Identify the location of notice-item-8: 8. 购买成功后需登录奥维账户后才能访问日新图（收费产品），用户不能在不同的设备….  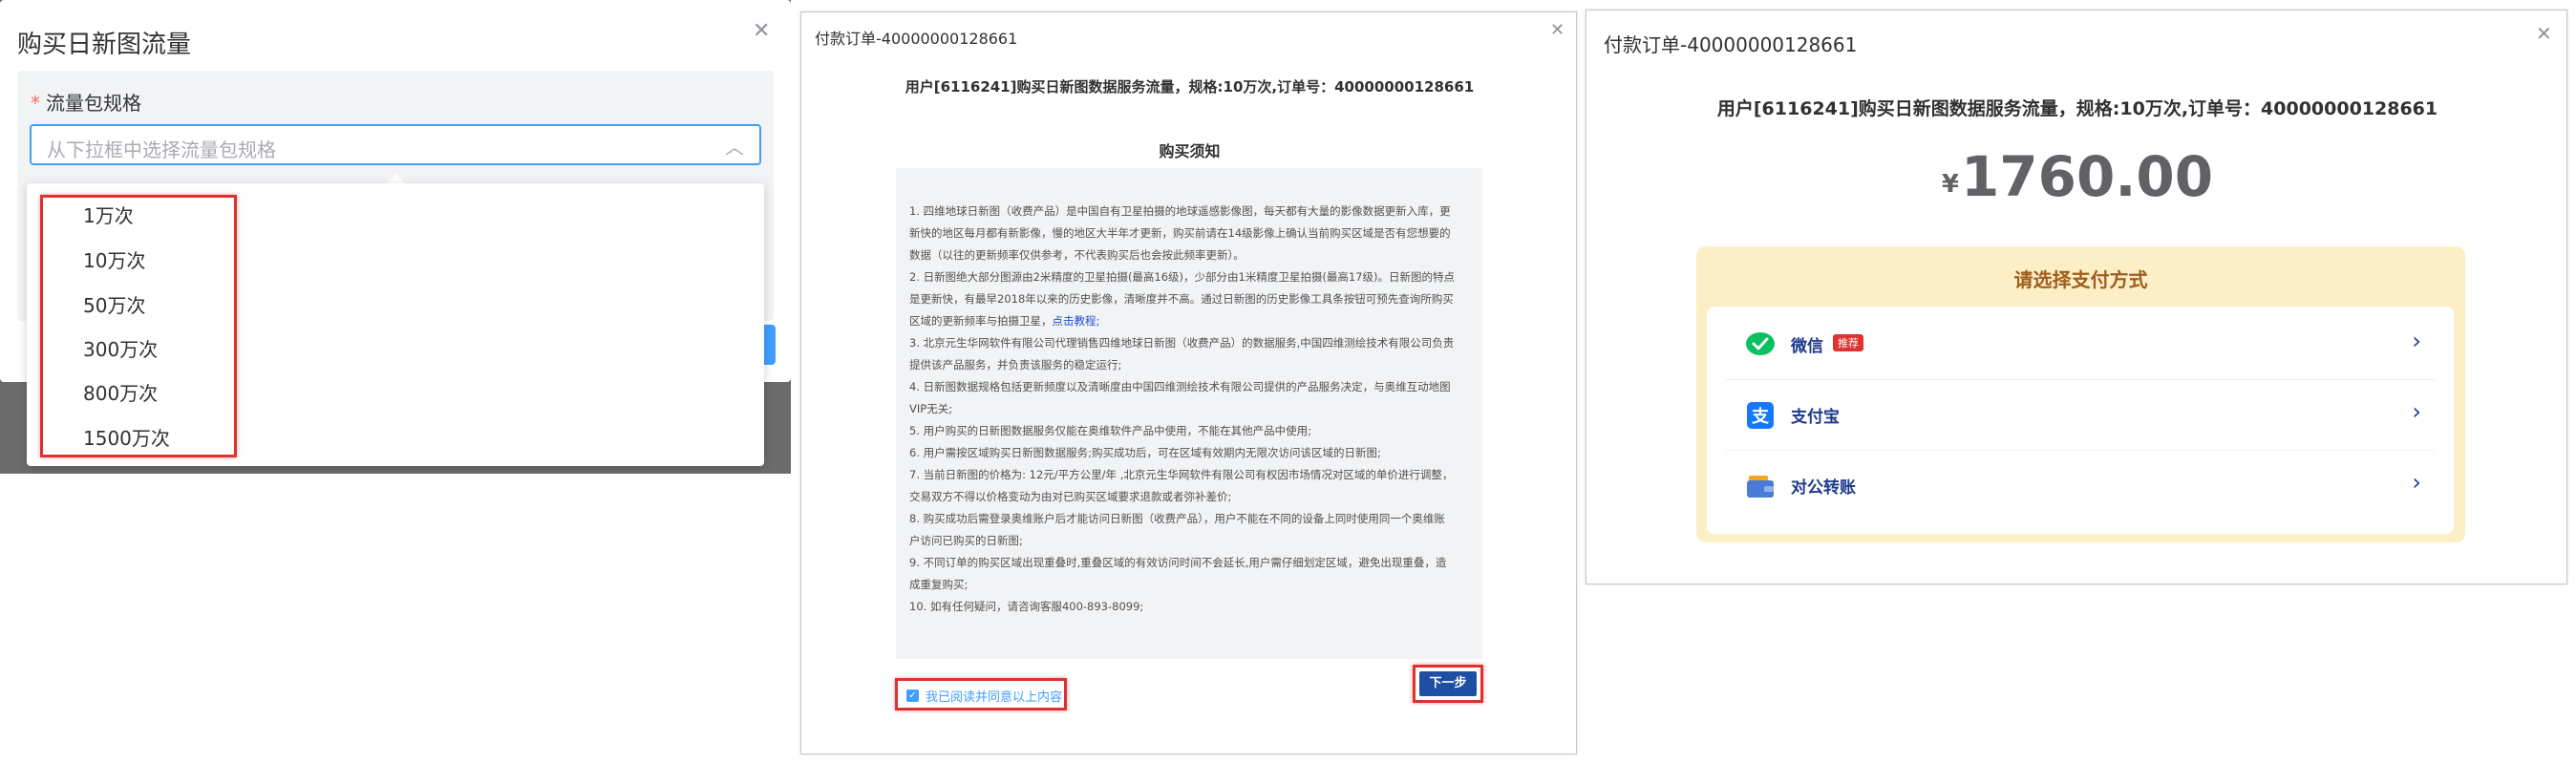
(1177, 529).